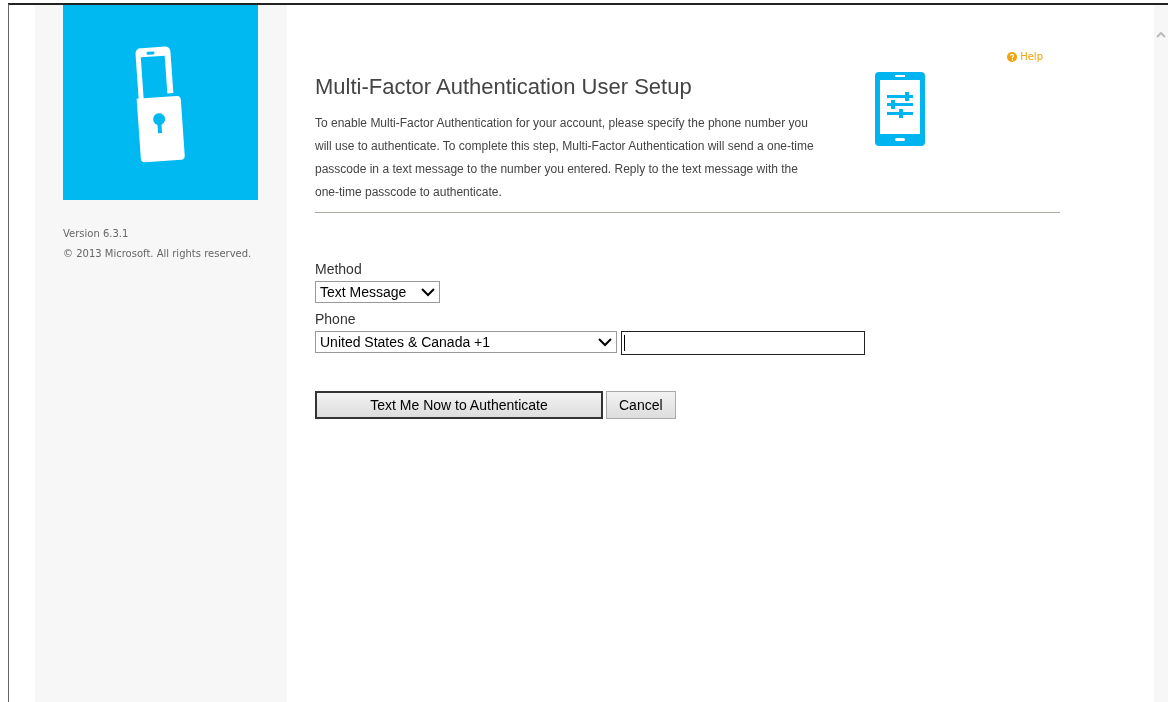 This screenshot has height=702, width=1168. What do you see at coordinates (1012, 56) in the screenshot?
I see `help-icon` at bounding box center [1012, 56].